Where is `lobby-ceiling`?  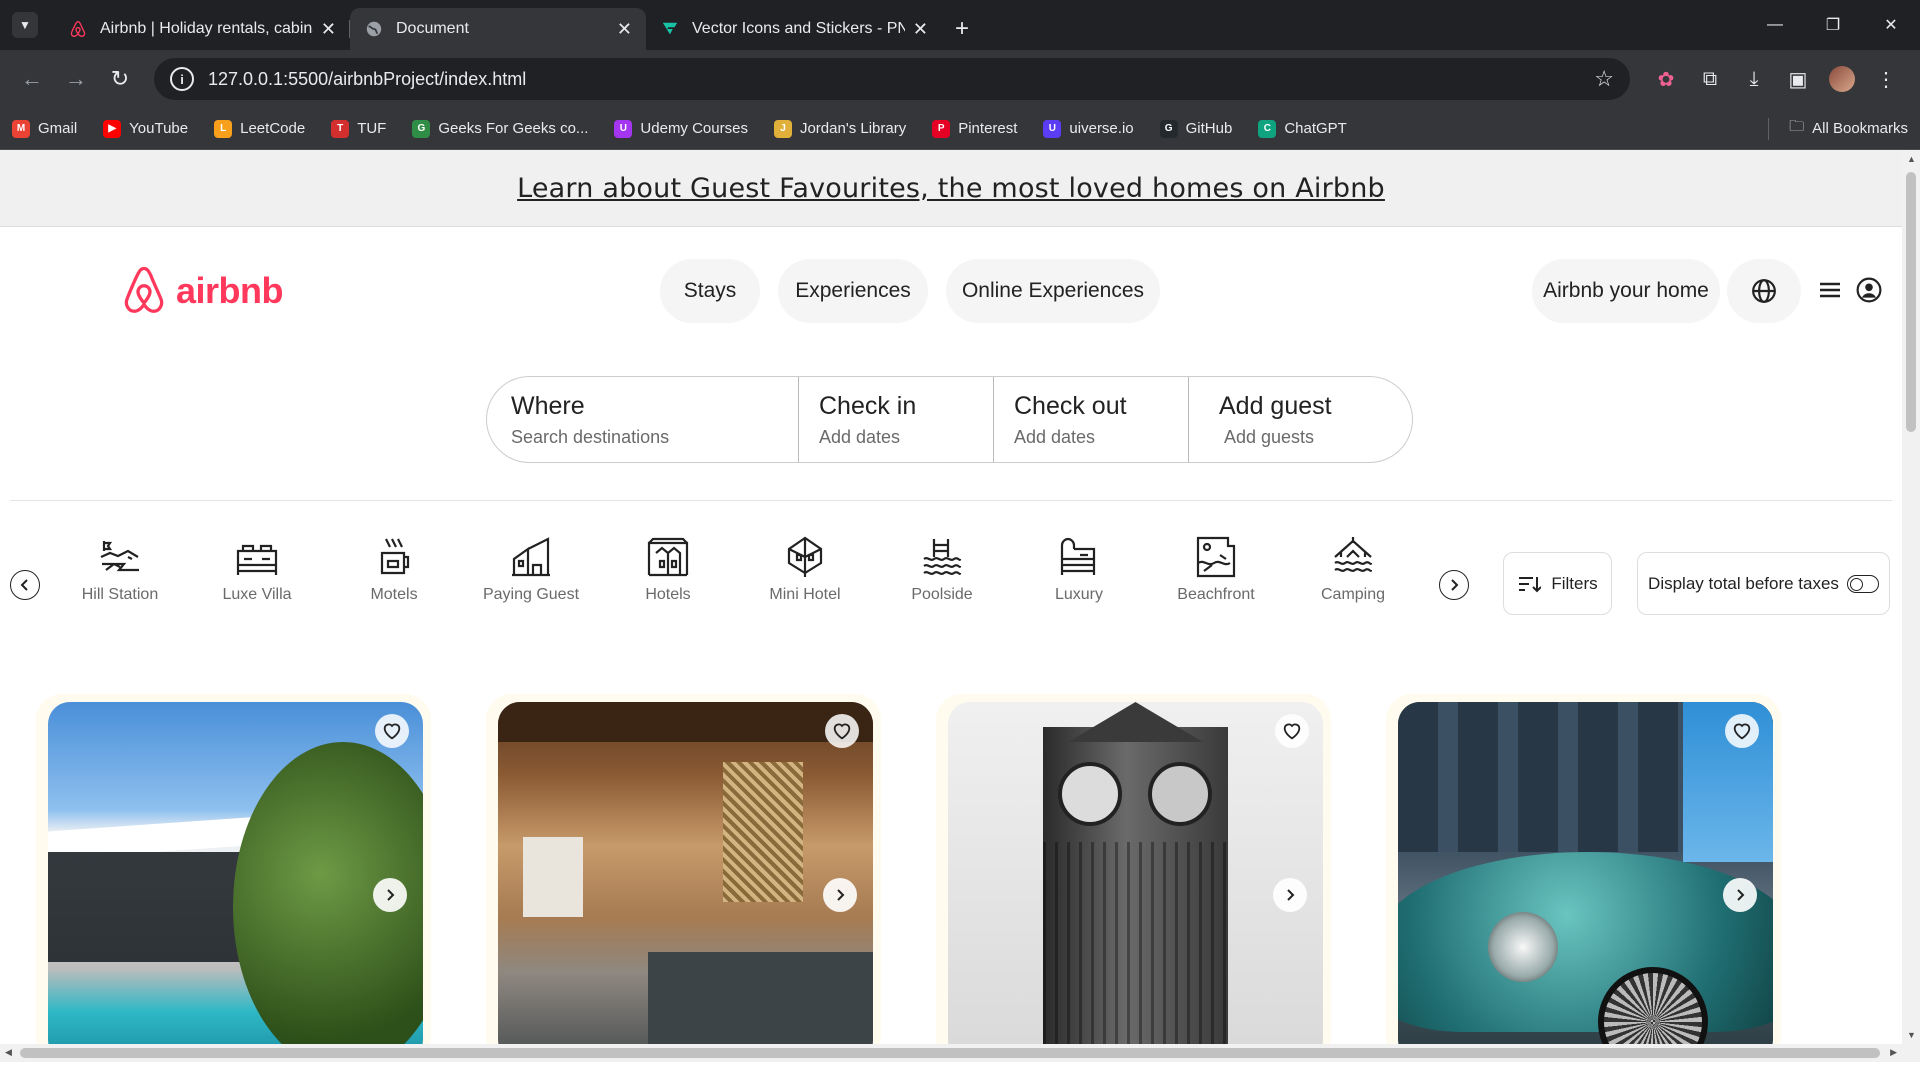
lobby-ceiling is located at coordinates (685, 722).